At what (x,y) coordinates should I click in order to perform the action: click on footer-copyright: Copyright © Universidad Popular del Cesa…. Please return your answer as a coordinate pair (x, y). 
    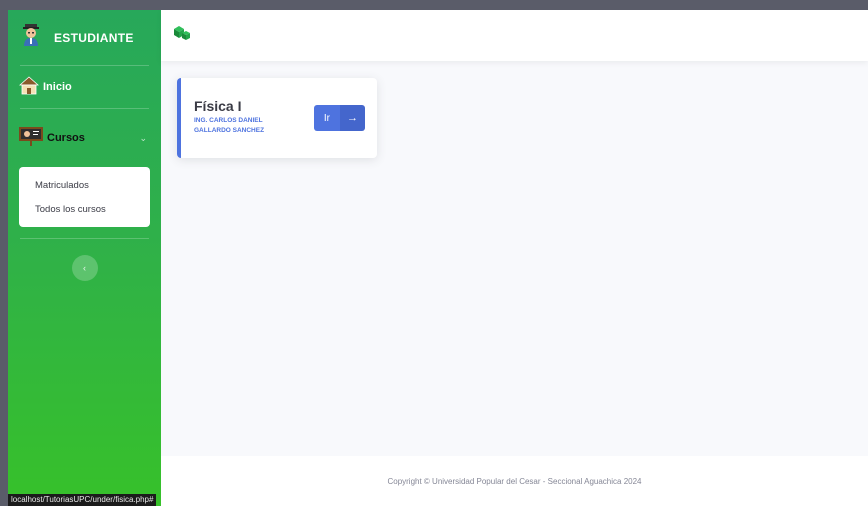
    Looking at the image, I should click on (514, 481).